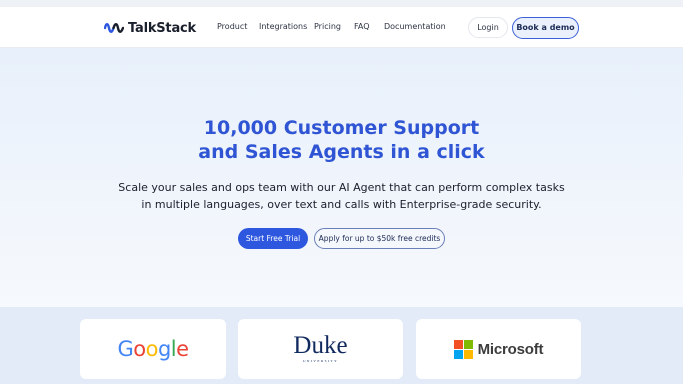  I want to click on microsoft-logo-card: Microsoft, so click(498, 349).